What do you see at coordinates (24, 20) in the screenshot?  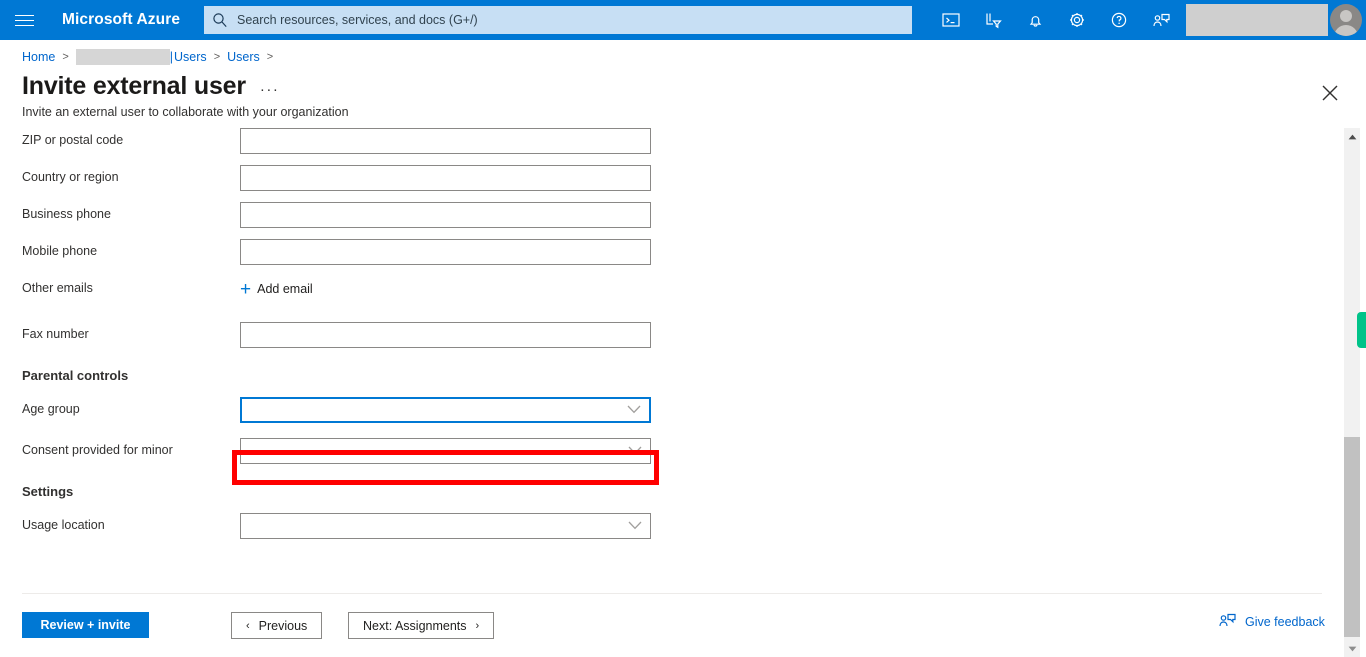 I see `hamburger-icon` at bounding box center [24, 20].